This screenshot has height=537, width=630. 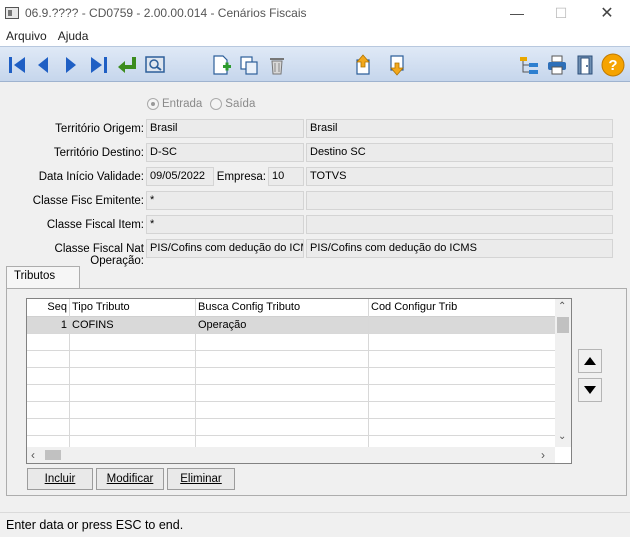 I want to click on delete-record-icon, so click(x=277, y=65).